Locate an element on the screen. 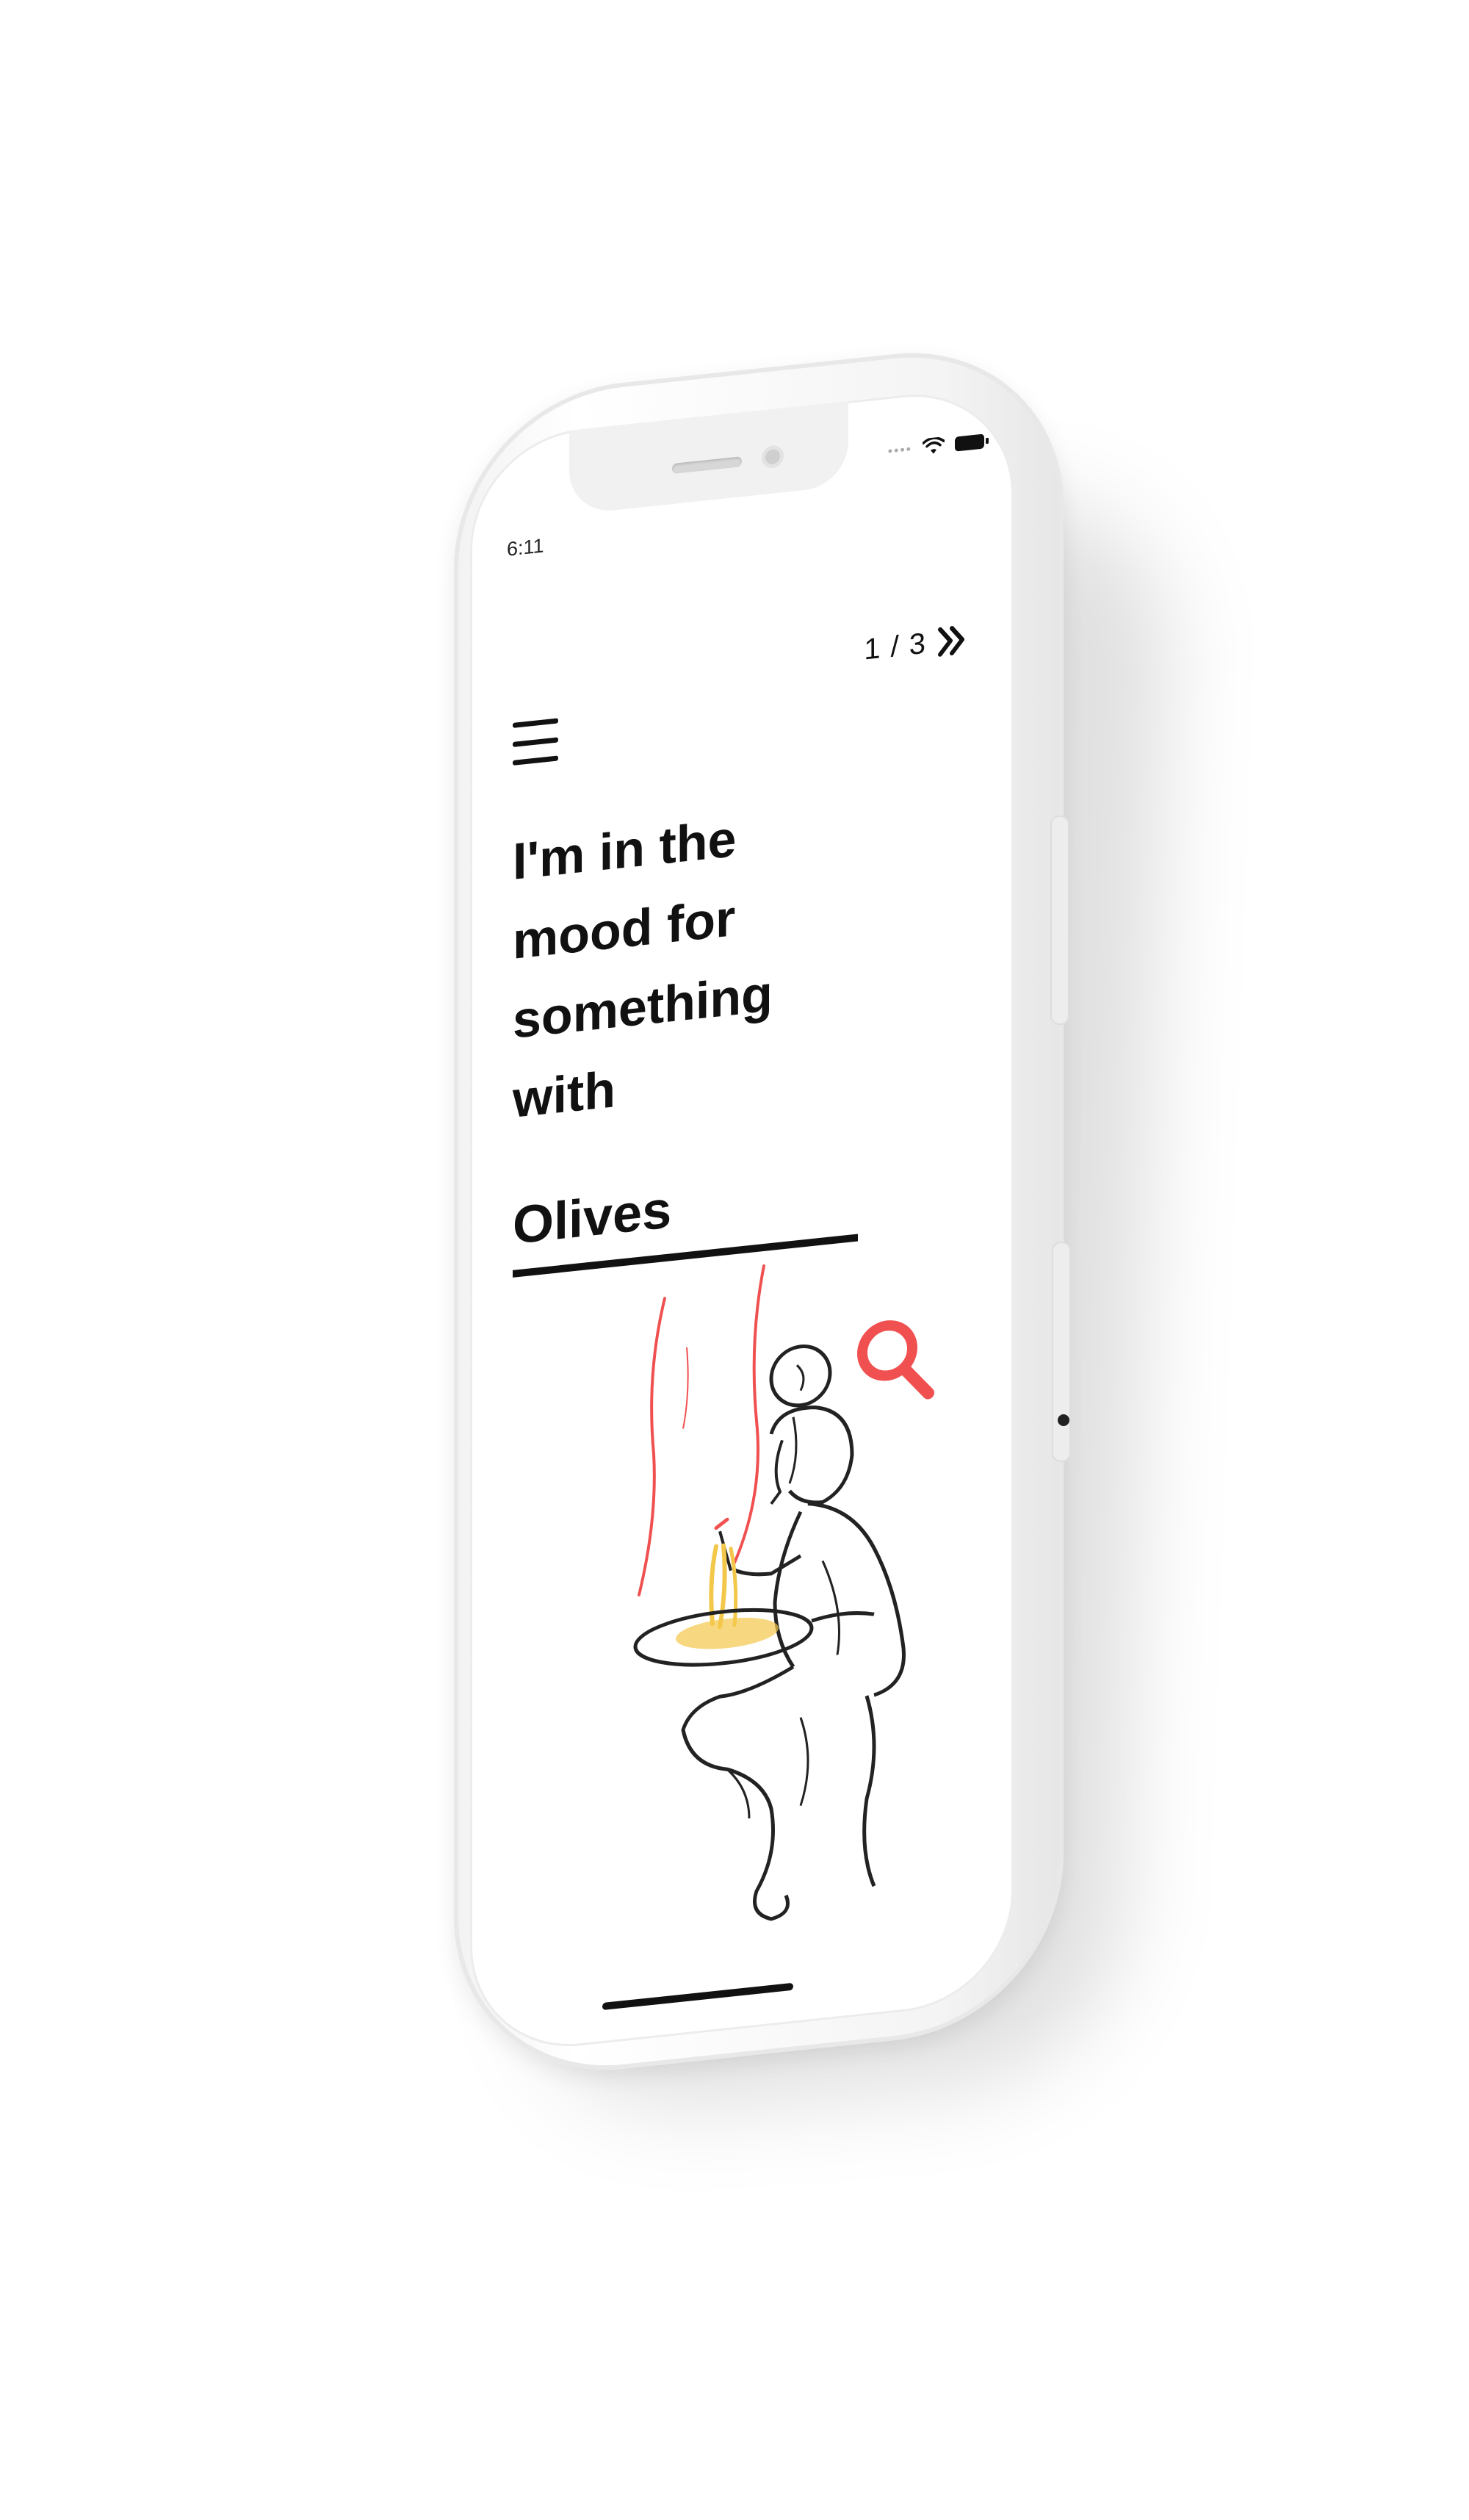  volume-button is located at coordinates (1060, 921).